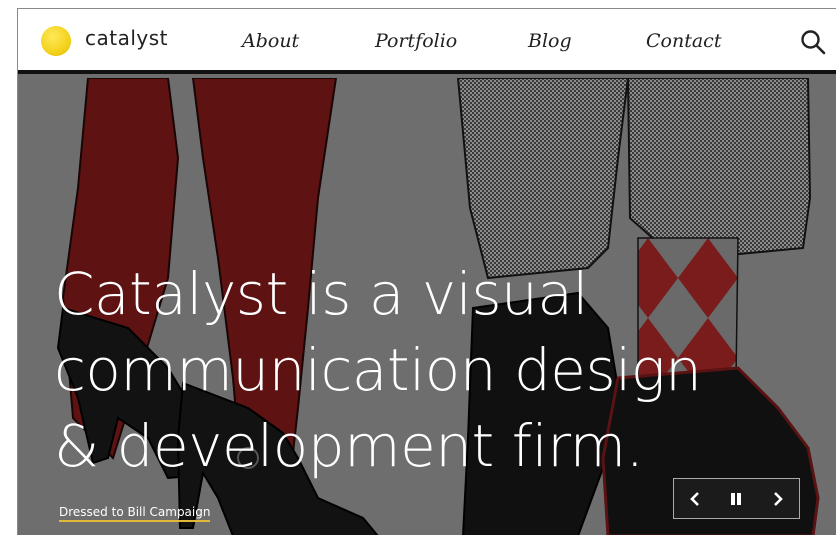 This screenshot has width=836, height=535. I want to click on prev-slide-button, so click(695, 499).